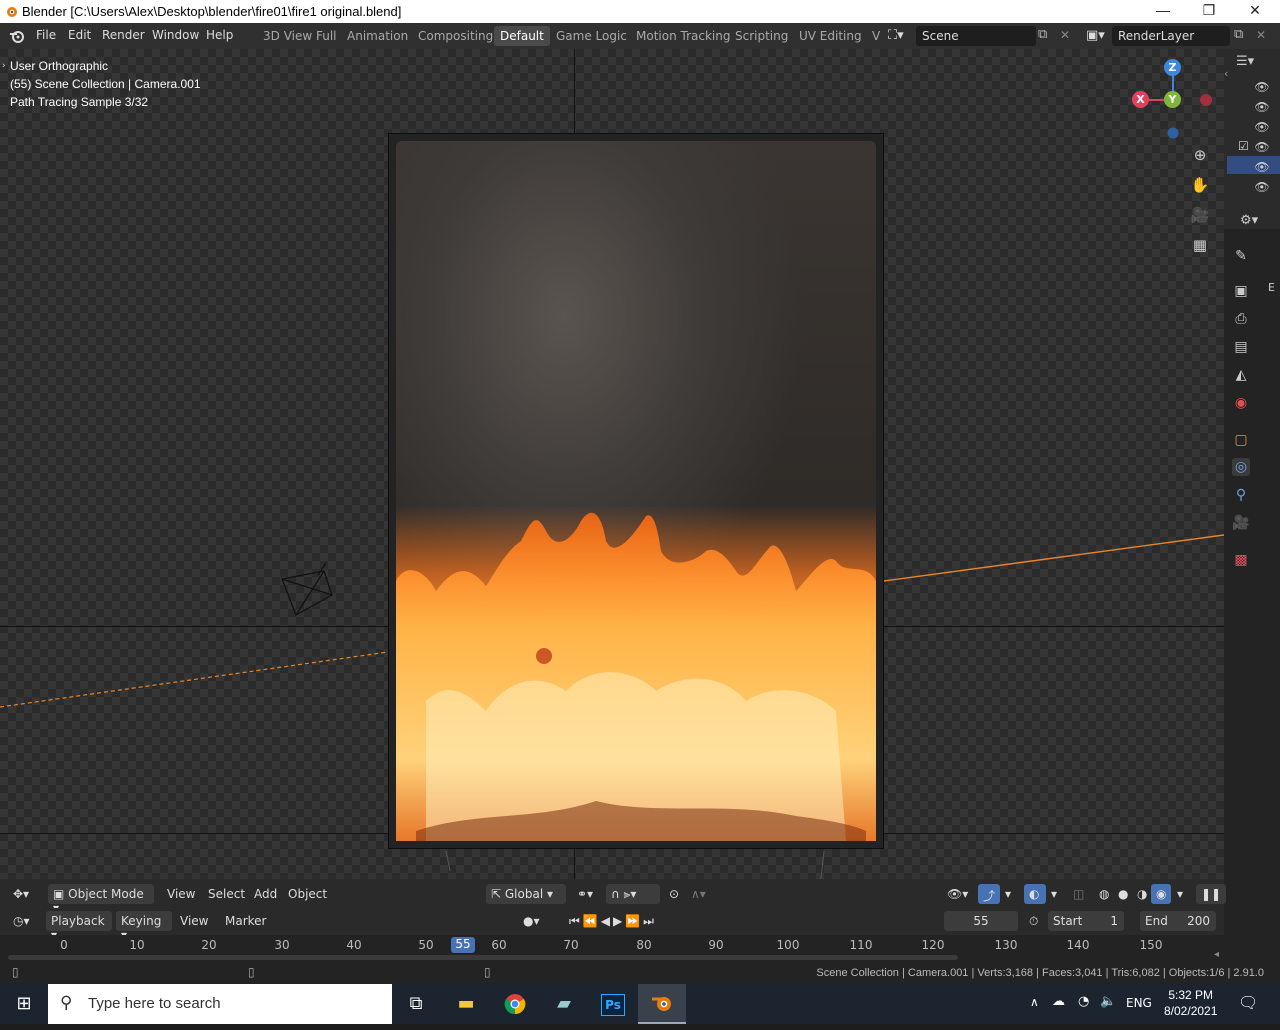  What do you see at coordinates (1209, 11) in the screenshot?
I see `maximize-button: ❐` at bounding box center [1209, 11].